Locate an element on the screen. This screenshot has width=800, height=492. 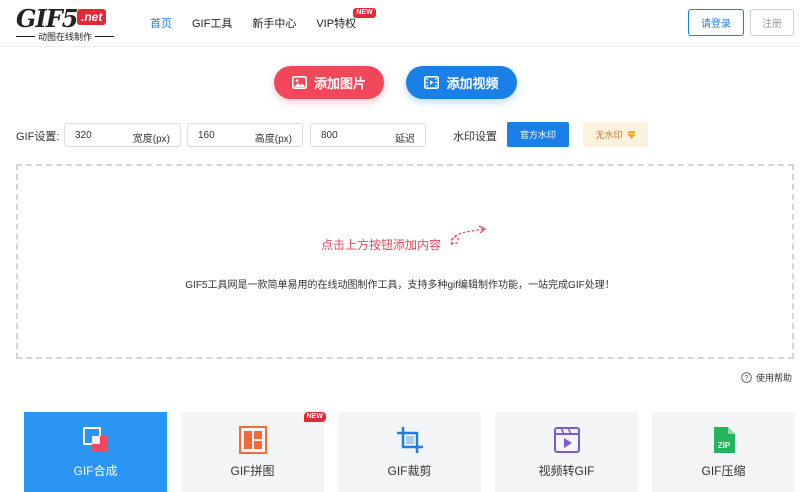
help-link: ? 使用帮助 is located at coordinates (766, 377).